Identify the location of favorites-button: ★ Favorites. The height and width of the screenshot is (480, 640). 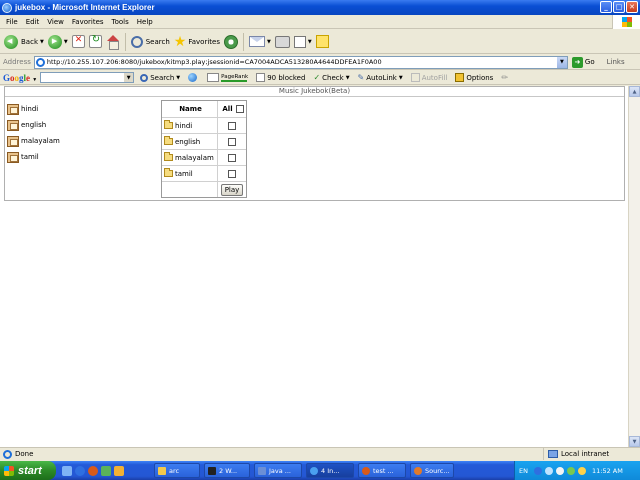
(197, 42).